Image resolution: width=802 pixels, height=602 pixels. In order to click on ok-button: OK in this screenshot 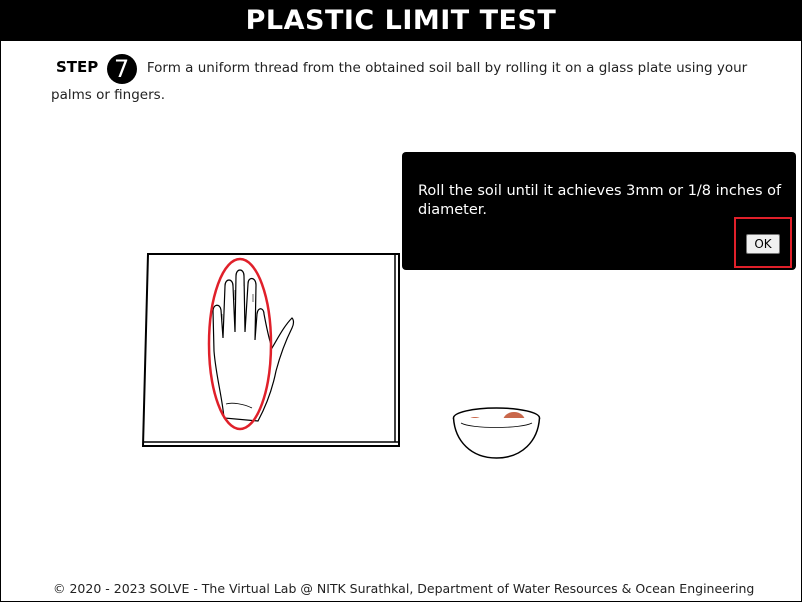, I will do `click(763, 244)`.